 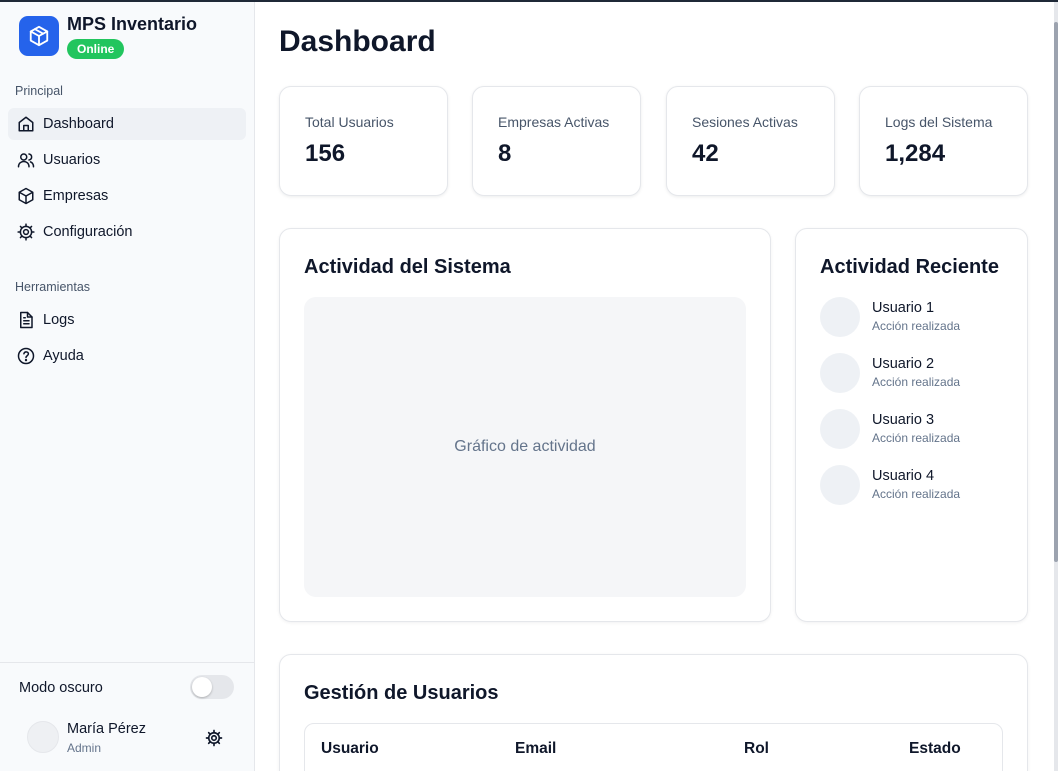 What do you see at coordinates (127, 356) in the screenshot?
I see `sidebar-item-ayuda: Ayuda` at bounding box center [127, 356].